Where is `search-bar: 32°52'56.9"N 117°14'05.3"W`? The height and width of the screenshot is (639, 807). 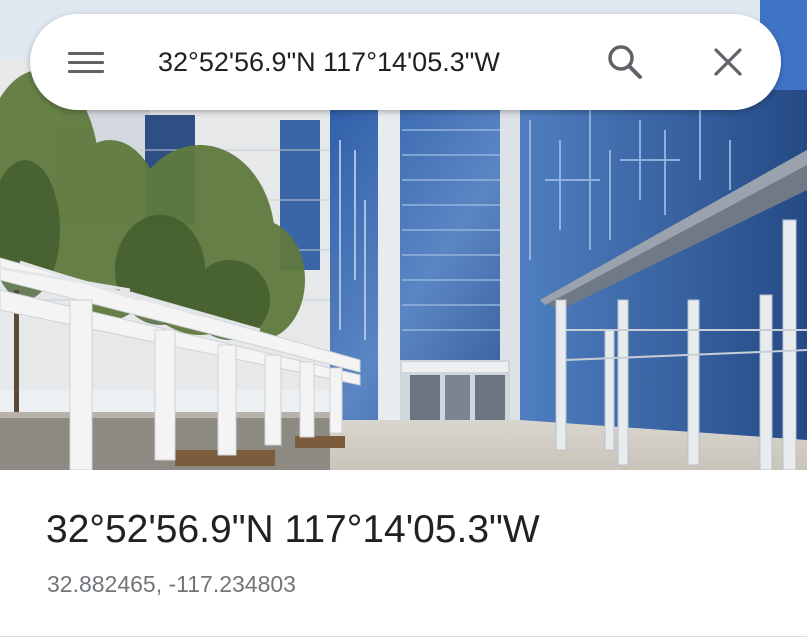
search-bar: 32°52'56.9"N 117°14'05.3"W is located at coordinates (405, 62).